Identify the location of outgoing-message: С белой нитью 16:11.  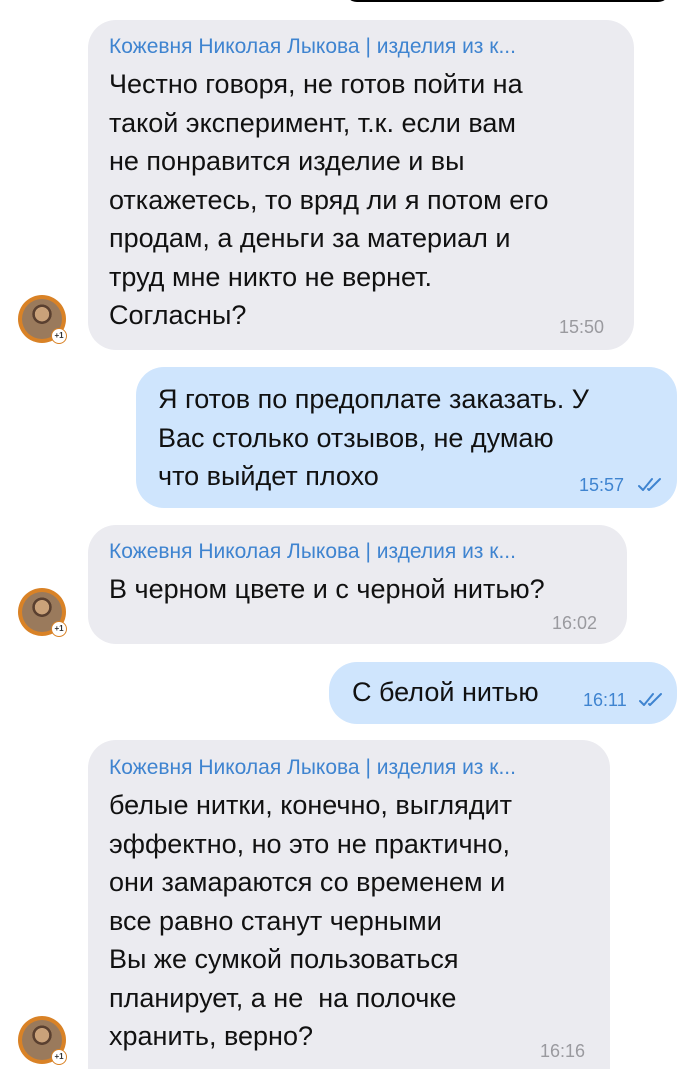
(503, 693).